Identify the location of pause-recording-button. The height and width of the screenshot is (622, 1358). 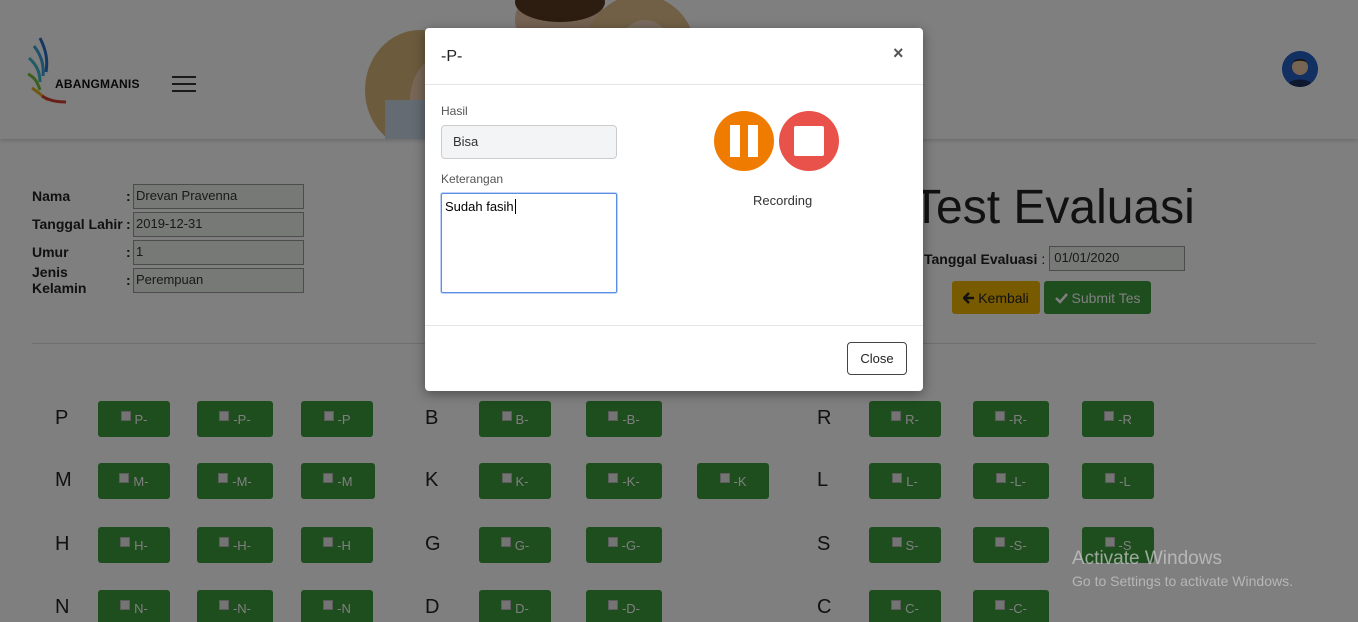
(744, 141).